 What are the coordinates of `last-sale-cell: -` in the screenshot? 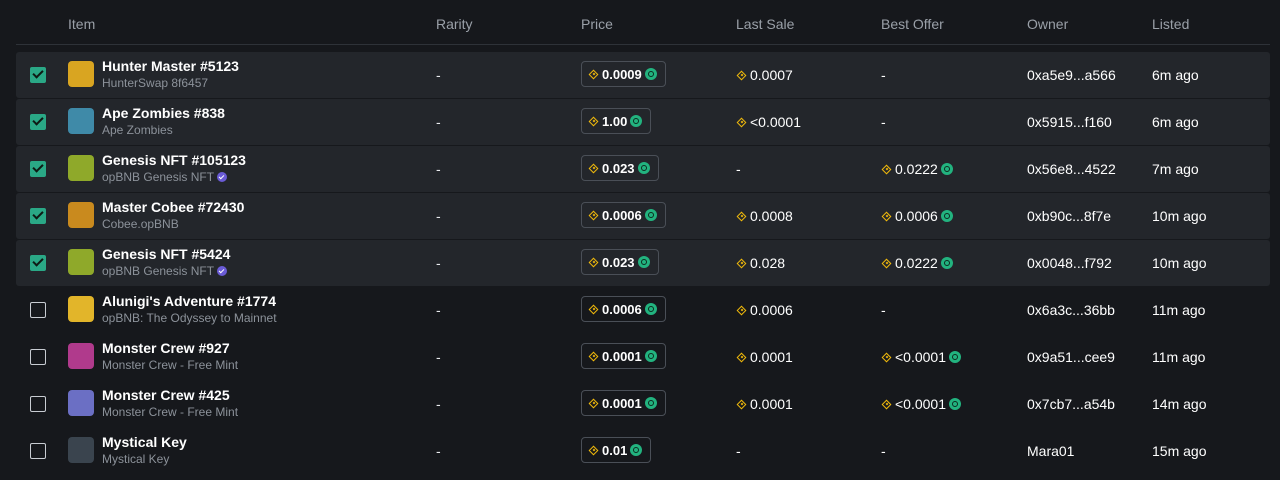 It's located at (738, 169).